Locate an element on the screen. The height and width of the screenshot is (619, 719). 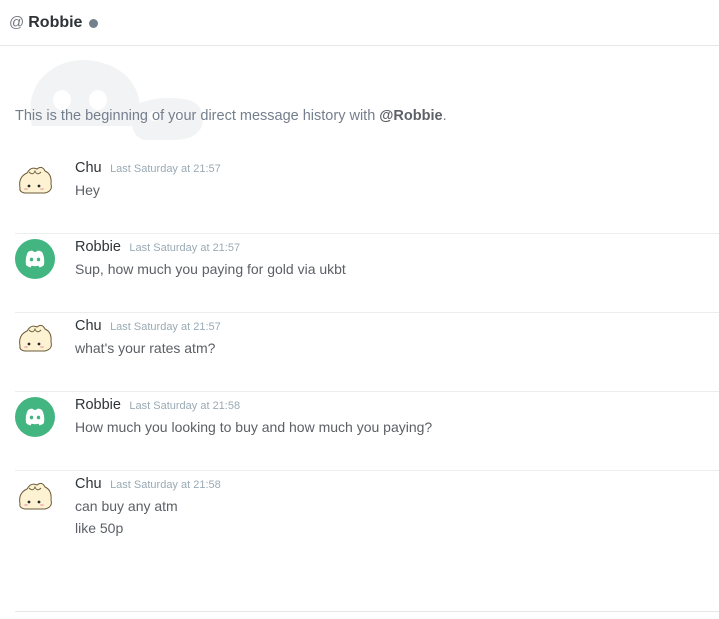
intro-suffix: . is located at coordinates (444, 116).